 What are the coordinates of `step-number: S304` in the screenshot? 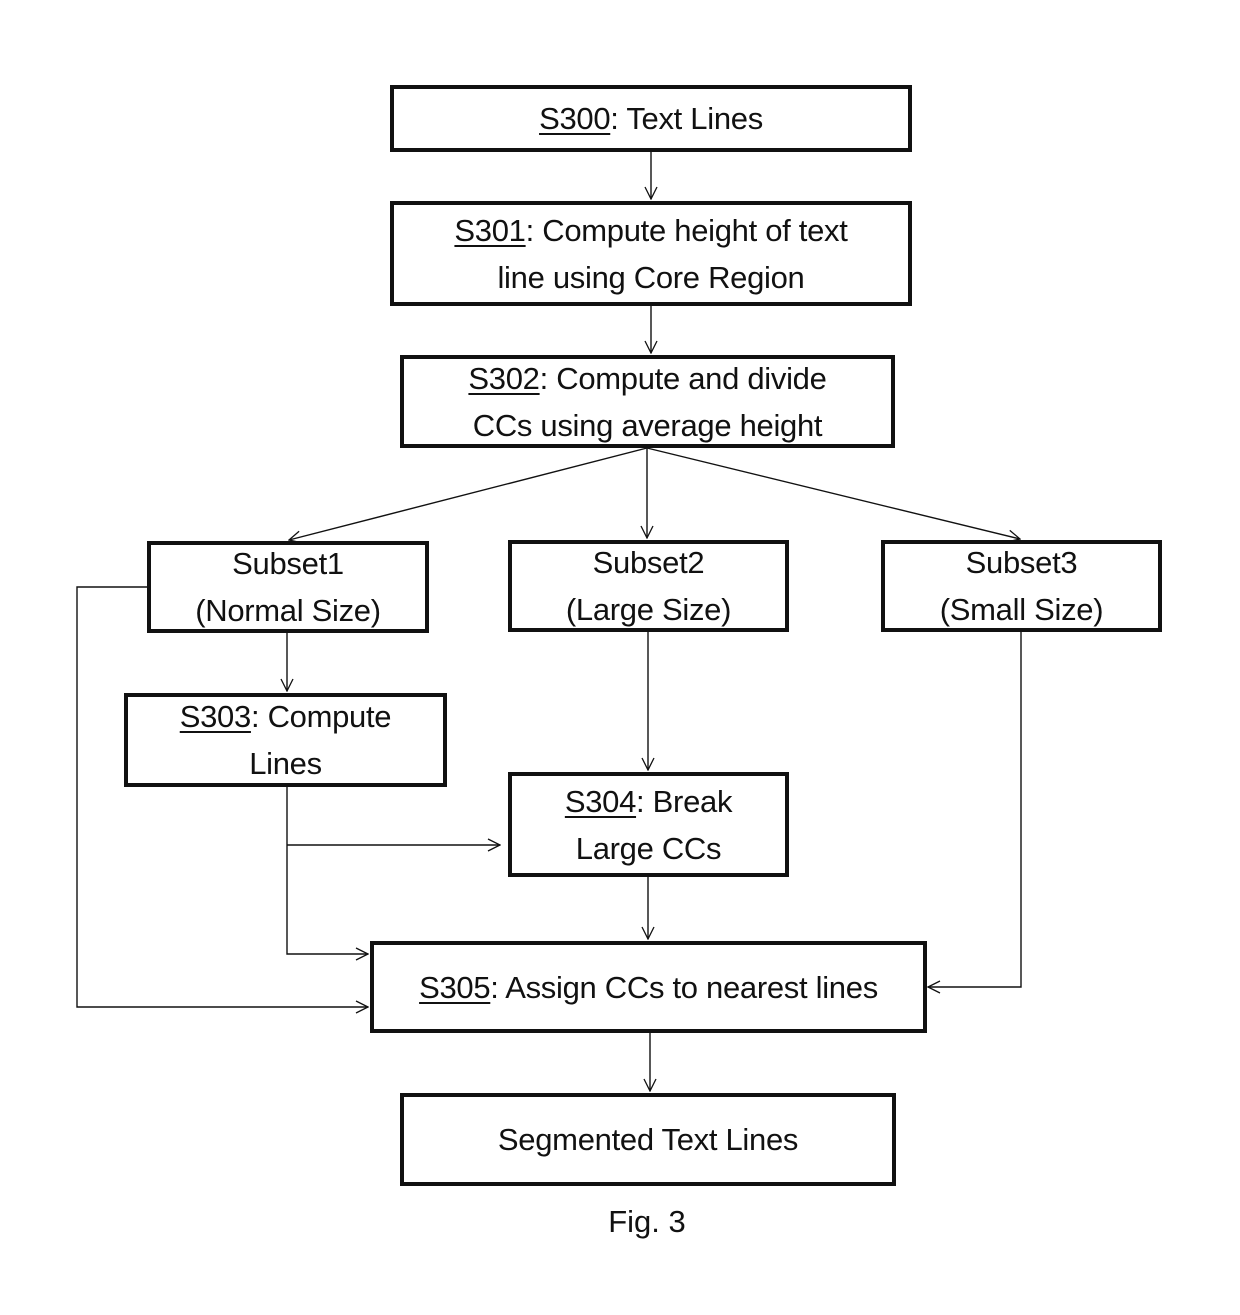 It's located at (600, 801).